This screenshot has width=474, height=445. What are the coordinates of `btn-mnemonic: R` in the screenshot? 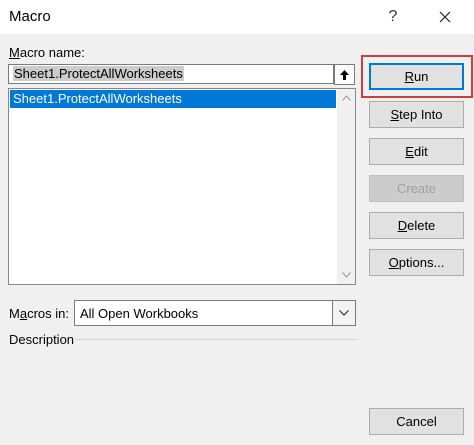 It's located at (409, 76).